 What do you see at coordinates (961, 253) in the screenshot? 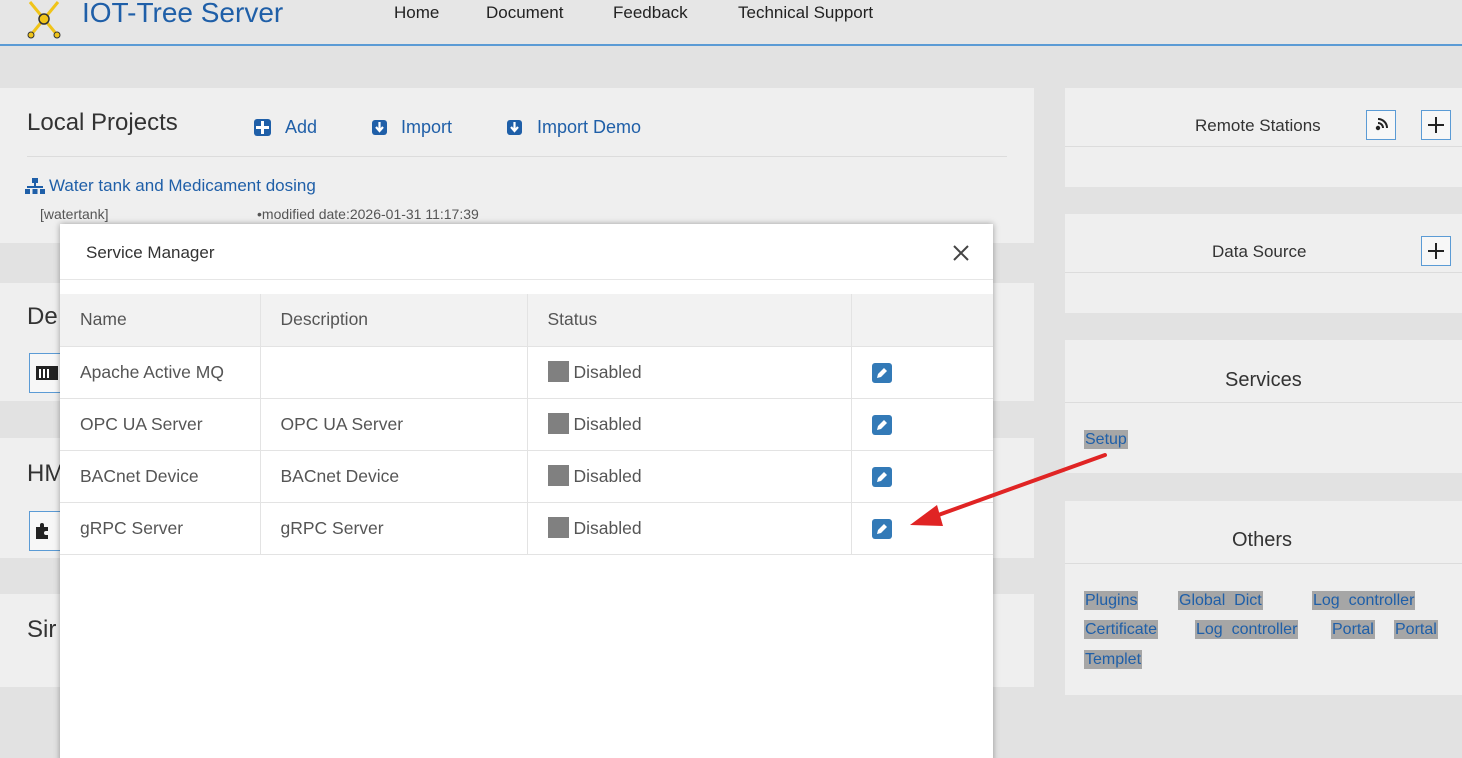
I see `close-icon` at bounding box center [961, 253].